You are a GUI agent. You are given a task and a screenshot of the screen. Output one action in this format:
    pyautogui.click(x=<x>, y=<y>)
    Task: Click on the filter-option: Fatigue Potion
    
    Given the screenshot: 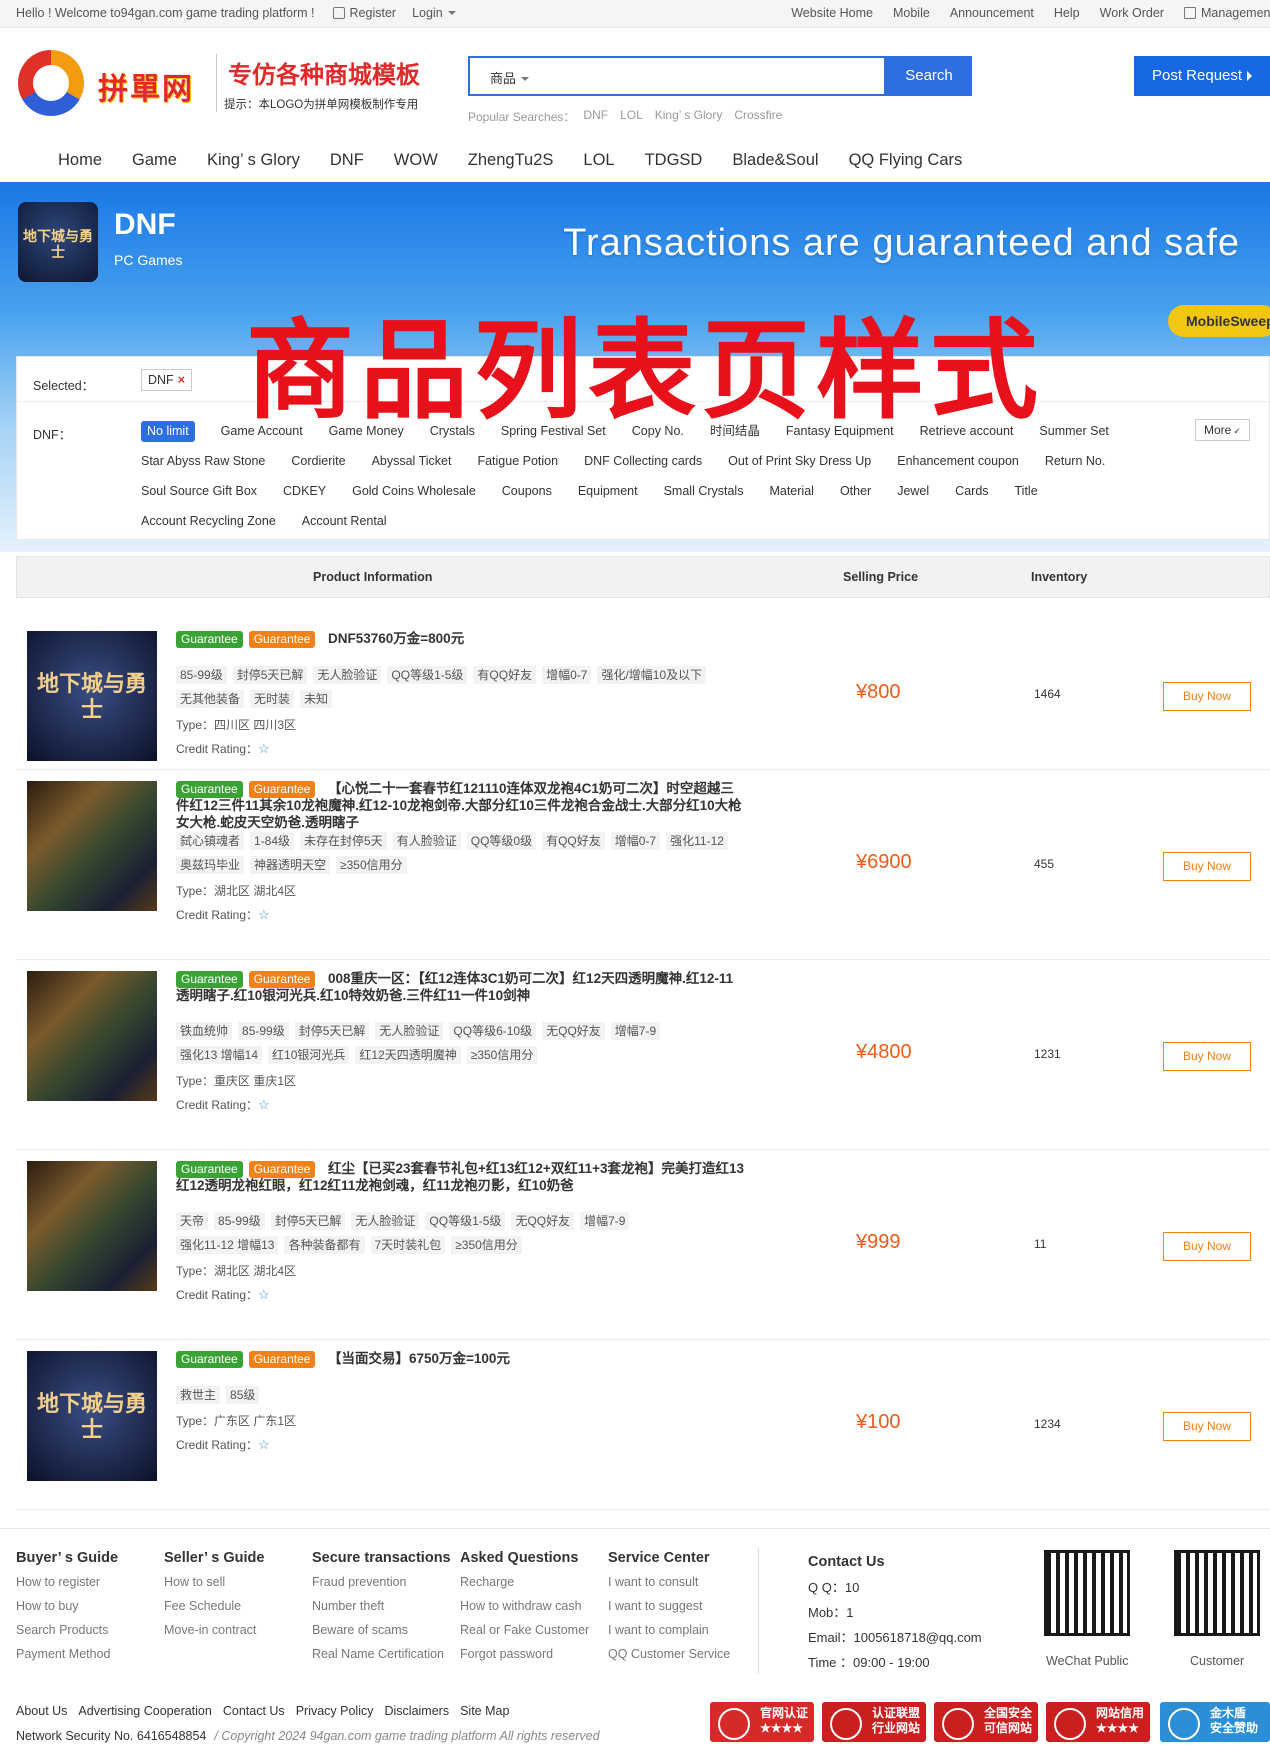 What is the action you would take?
    pyautogui.click(x=517, y=461)
    